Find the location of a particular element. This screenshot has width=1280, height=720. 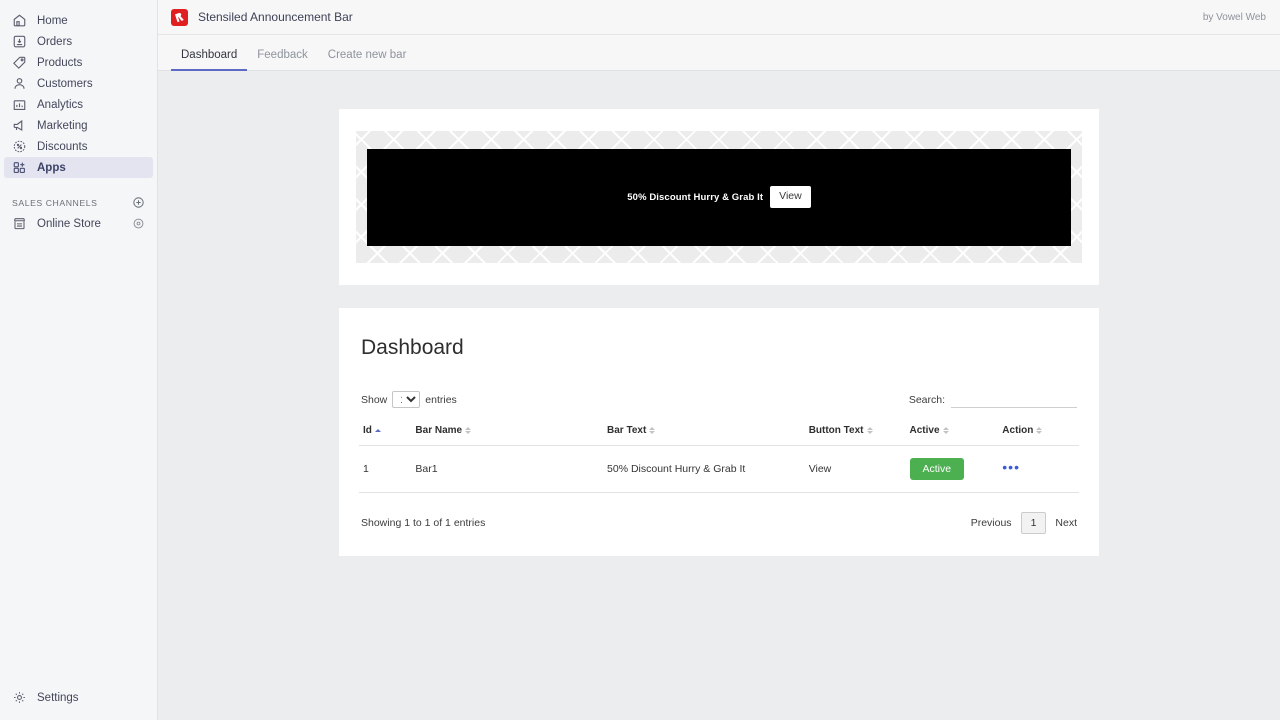

cell-bar-name: Bar1 is located at coordinates (507, 469).